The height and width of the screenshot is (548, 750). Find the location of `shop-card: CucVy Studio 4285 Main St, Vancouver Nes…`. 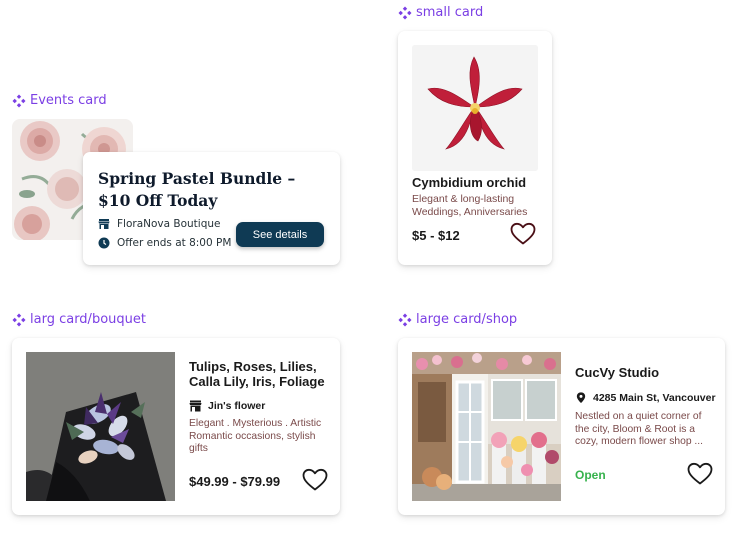

shop-card: CucVy Studio 4285 Main St, Vancouver Nes… is located at coordinates (561, 426).